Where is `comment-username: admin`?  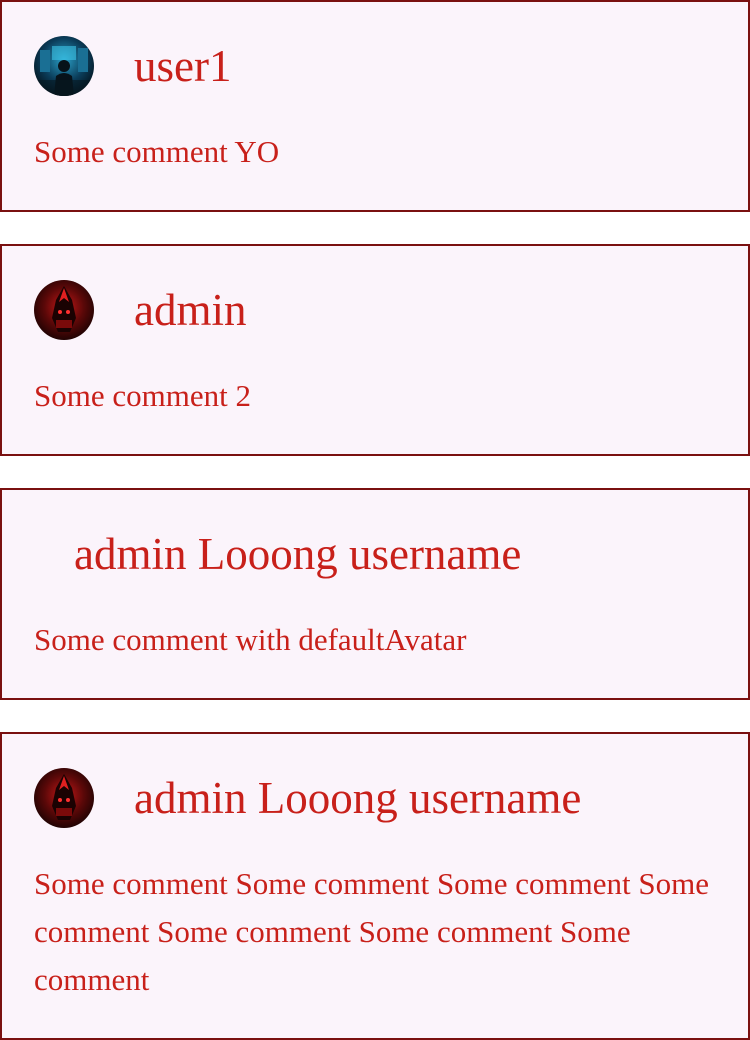
comment-username: admin is located at coordinates (190, 310).